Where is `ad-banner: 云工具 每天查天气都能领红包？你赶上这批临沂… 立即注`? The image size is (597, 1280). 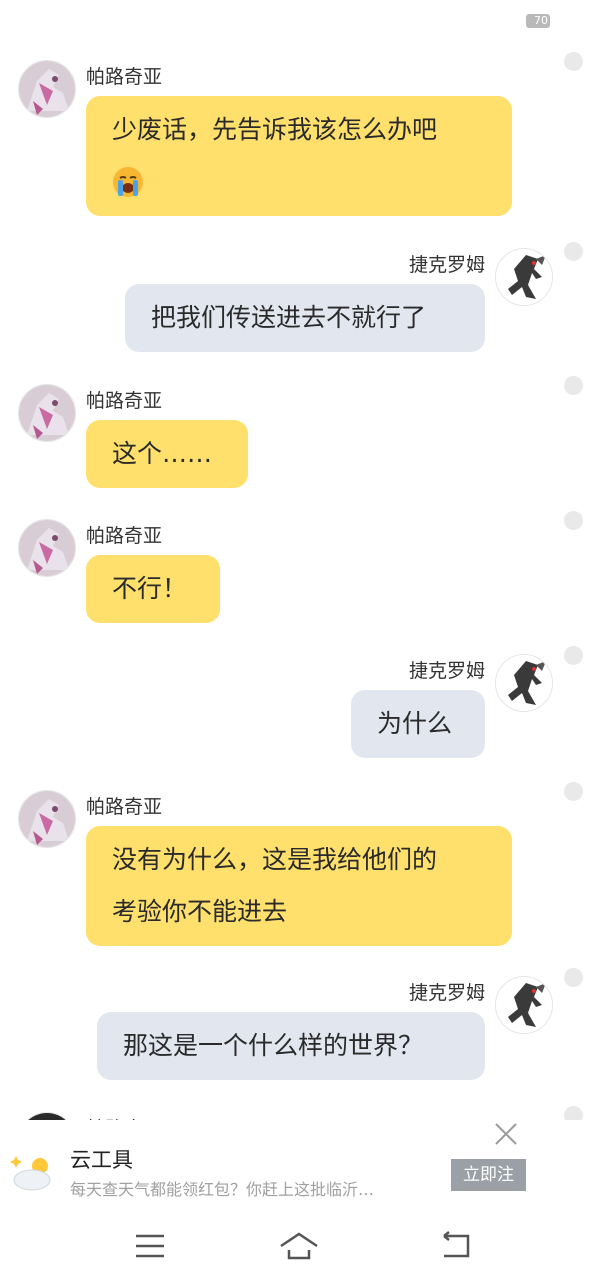 ad-banner: 云工具 每天查天气都能领红包？你赶上这批临沂… 立即注 is located at coordinates (298, 1165).